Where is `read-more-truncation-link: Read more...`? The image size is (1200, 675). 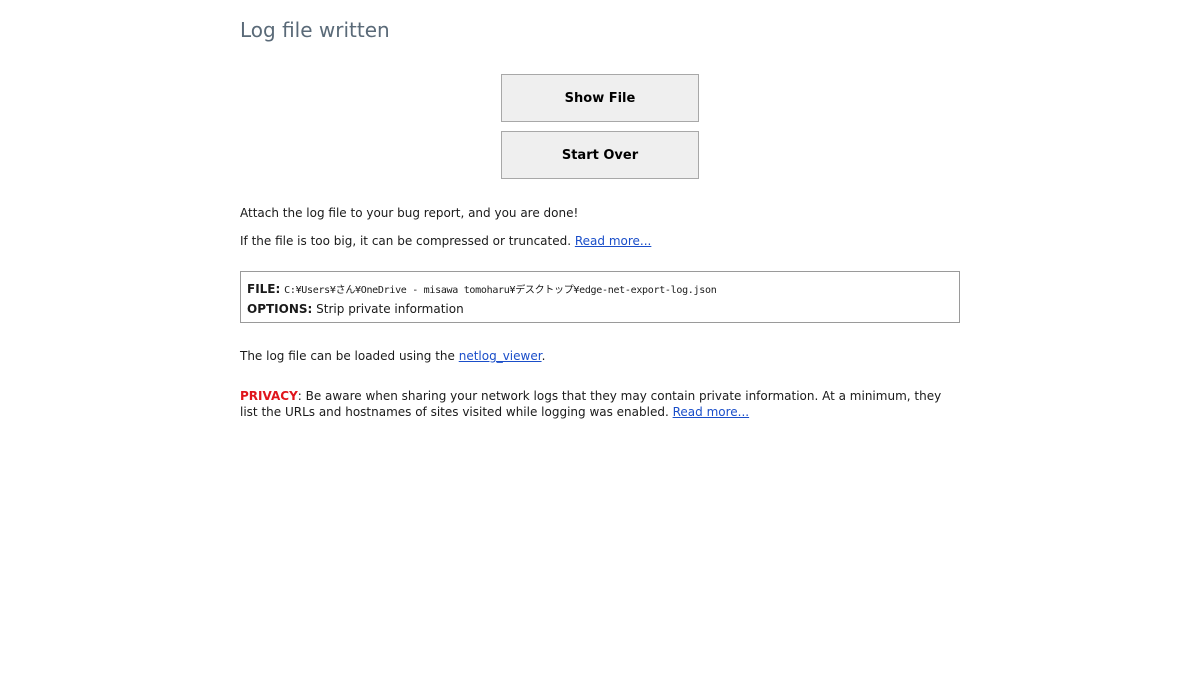 read-more-truncation-link: Read more... is located at coordinates (613, 241).